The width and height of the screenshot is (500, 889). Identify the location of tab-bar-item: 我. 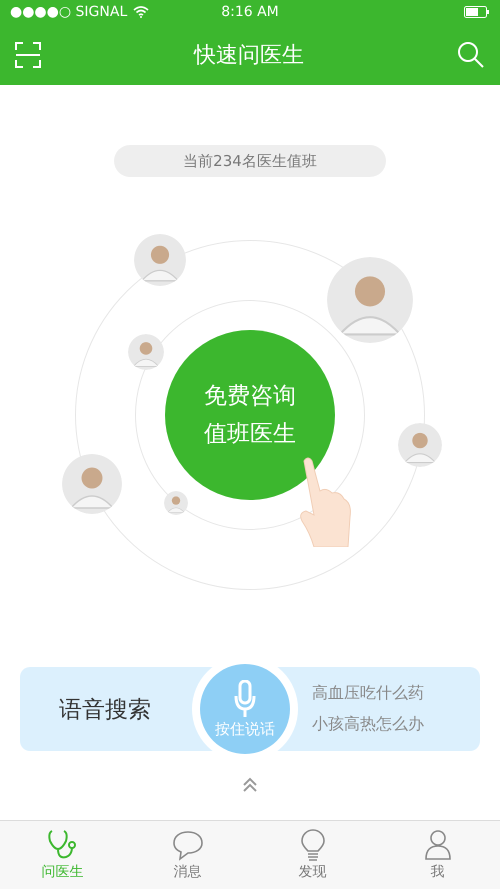
(437, 855).